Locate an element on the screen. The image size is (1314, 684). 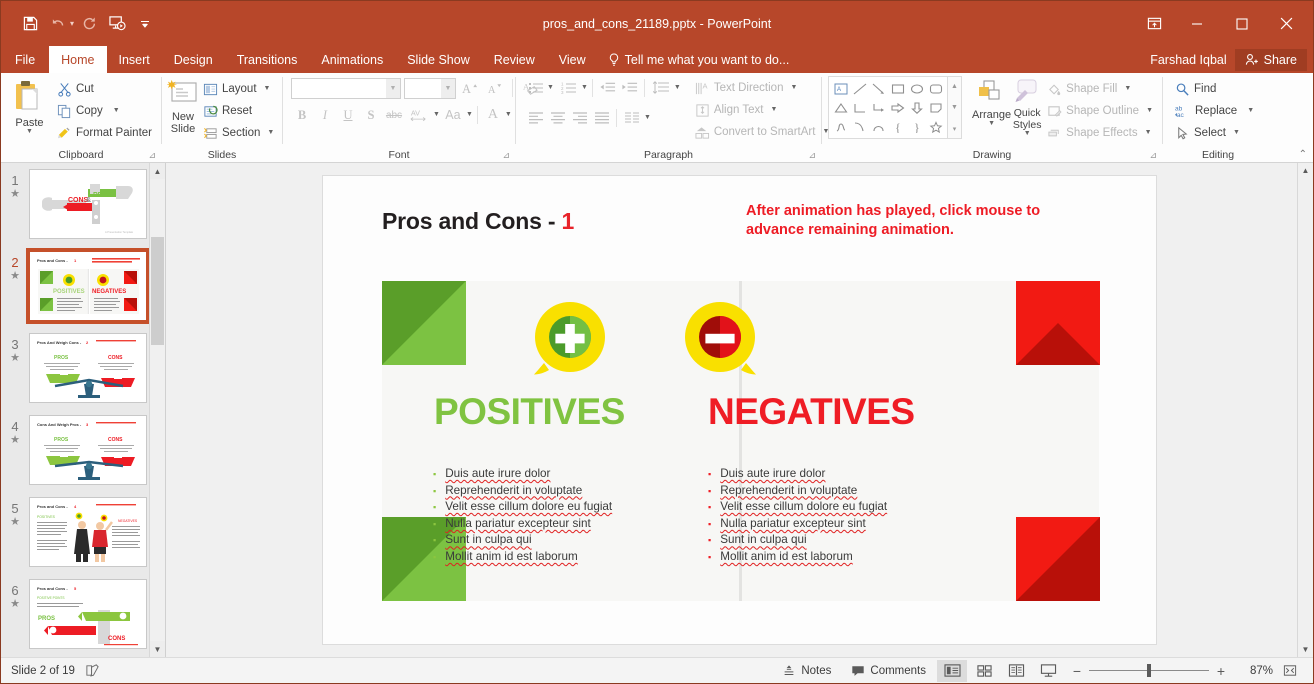
fit-slide-to-window-button is located at coordinates (1290, 671).